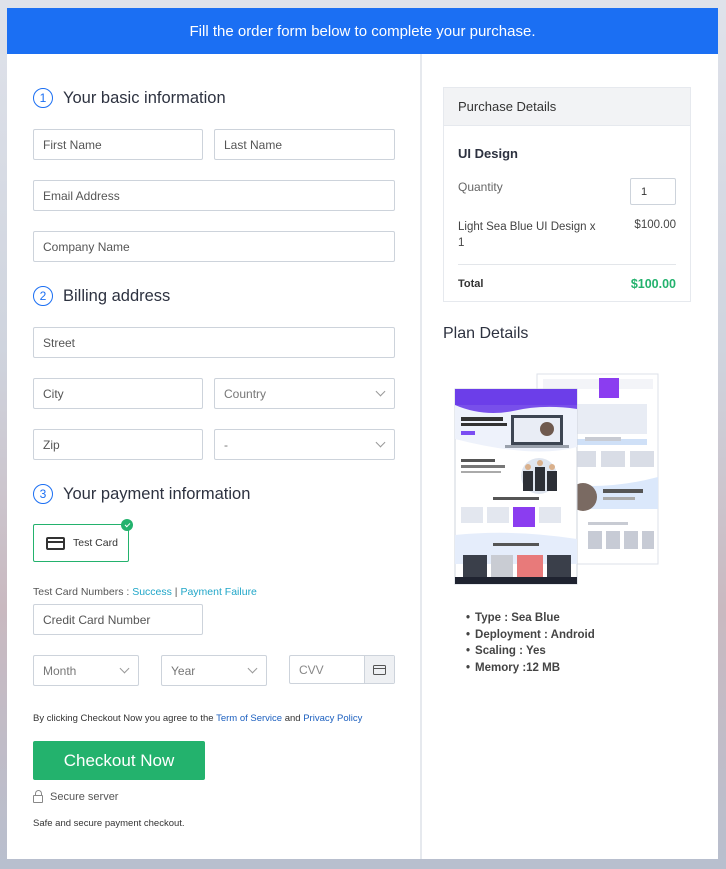 This screenshot has height=869, width=726. Describe the element at coordinates (311, 669) in the screenshot. I see `cvv-placeholder: CVV` at that location.